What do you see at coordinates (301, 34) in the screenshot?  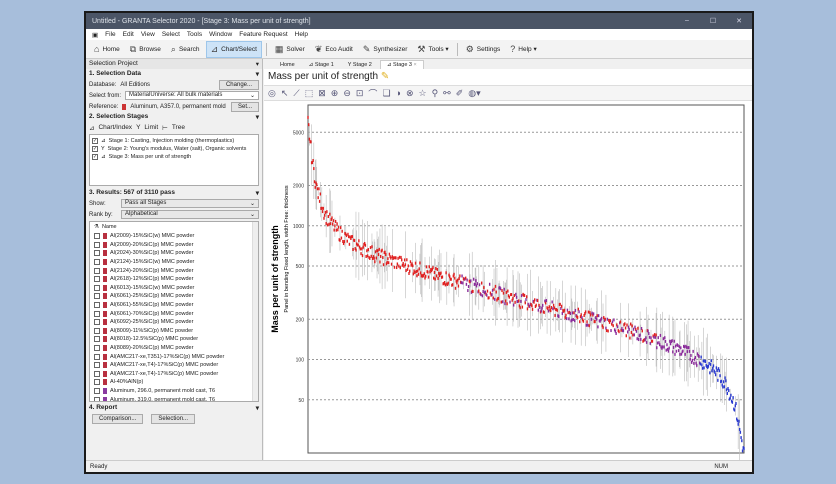 I see `menu-help: Help` at bounding box center [301, 34].